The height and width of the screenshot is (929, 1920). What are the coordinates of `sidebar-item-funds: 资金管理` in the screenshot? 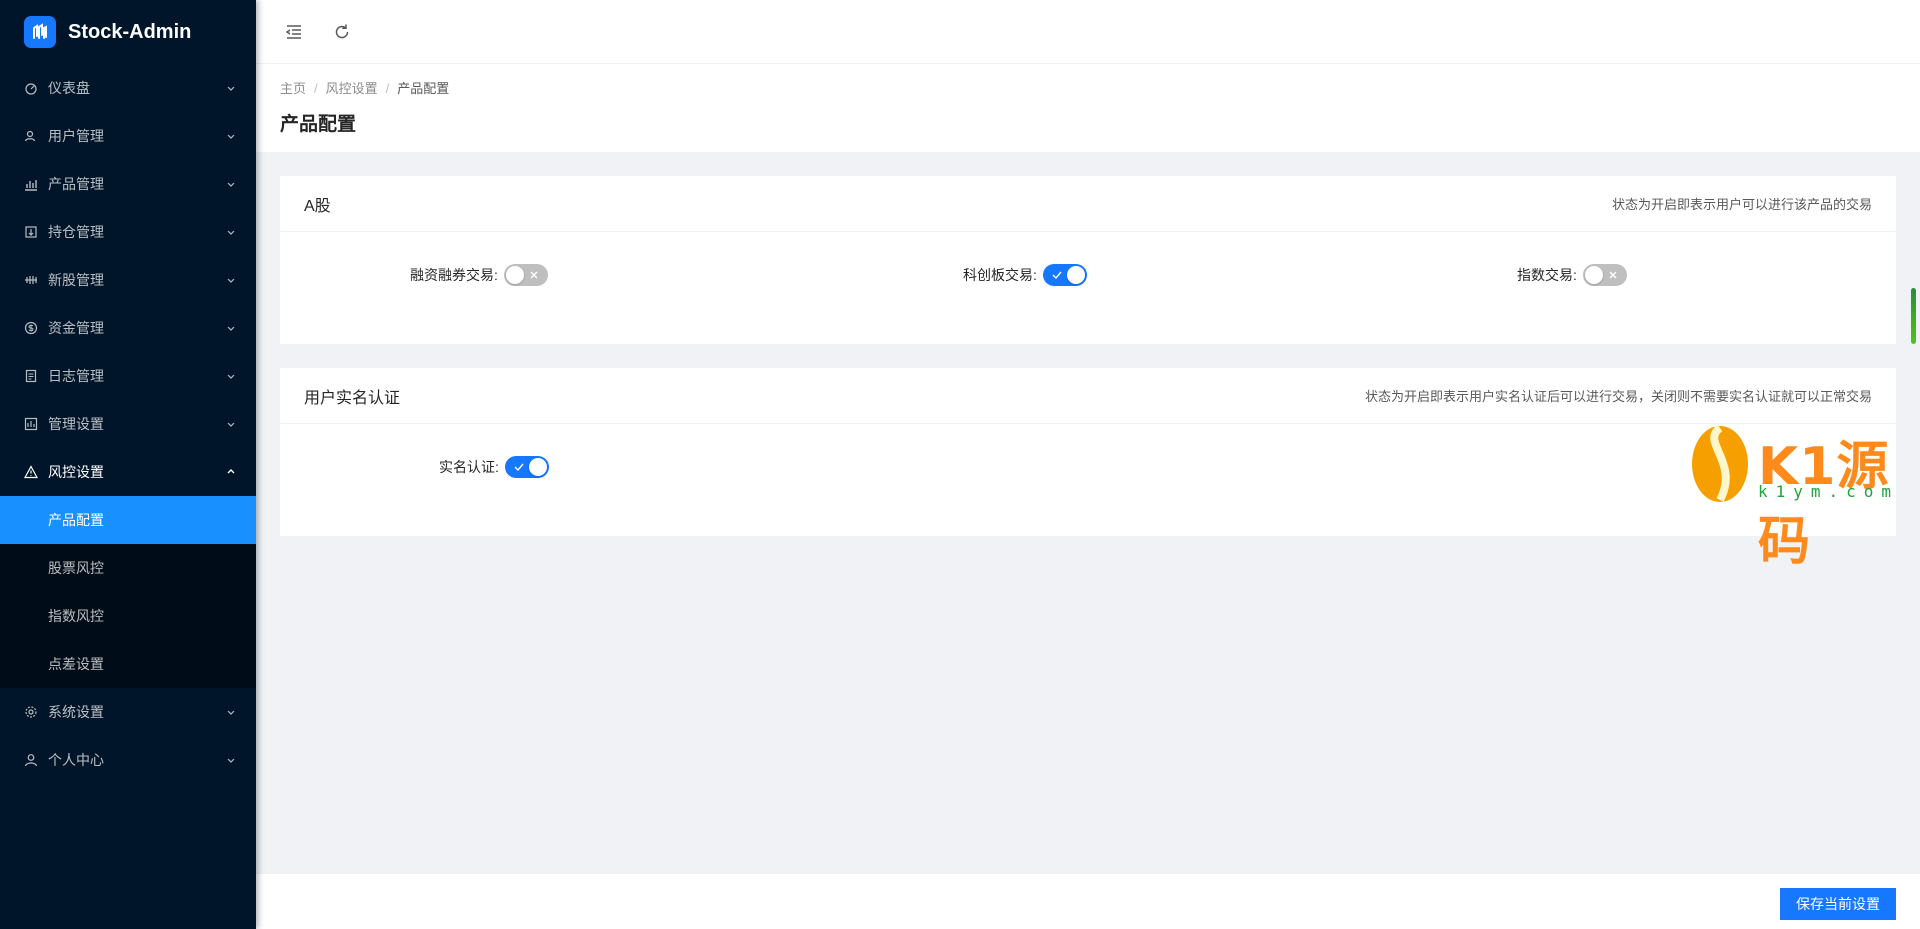 It's located at (128, 328).